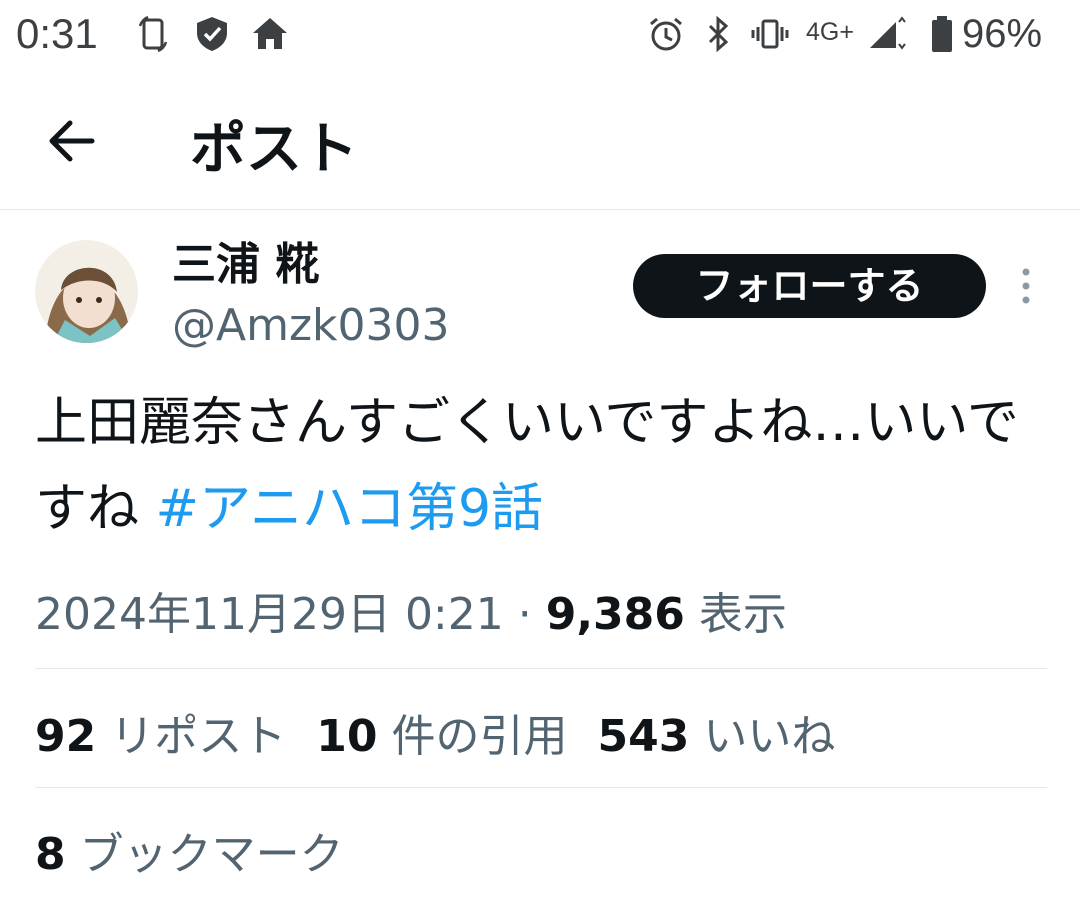  Describe the element at coordinates (615, 614) in the screenshot. I see `views-count: 9,386` at that location.